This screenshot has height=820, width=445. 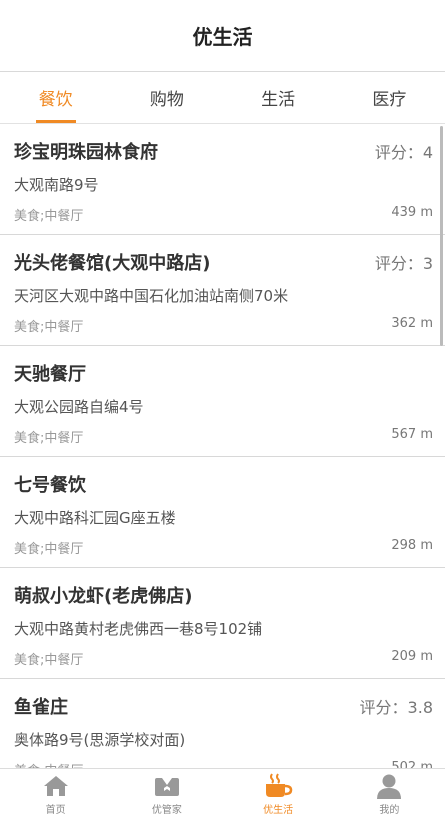 I want to click on list-item: 天驰餐厅 大观公园路自编4号 美食;中餐厅 567 m, so click(x=222, y=401).